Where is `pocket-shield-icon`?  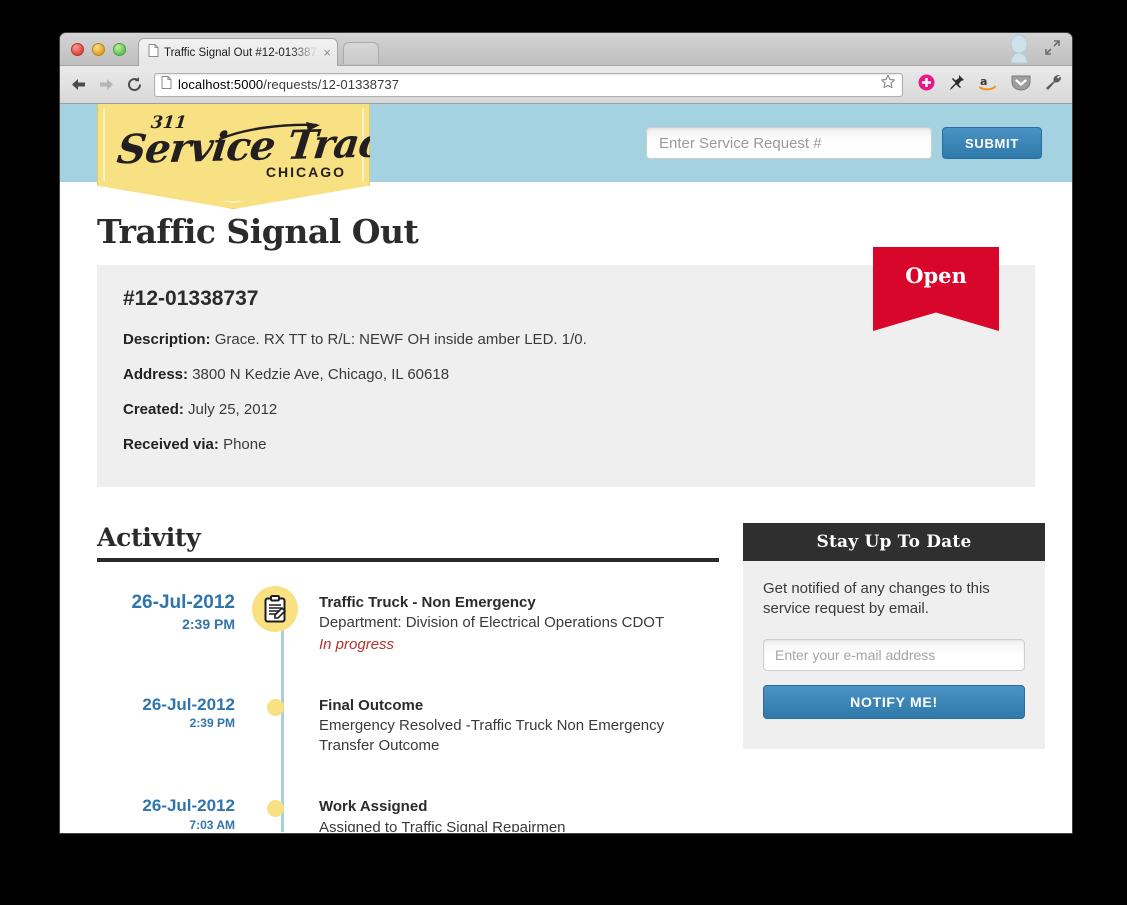
pocket-shield-icon is located at coordinates (1021, 85).